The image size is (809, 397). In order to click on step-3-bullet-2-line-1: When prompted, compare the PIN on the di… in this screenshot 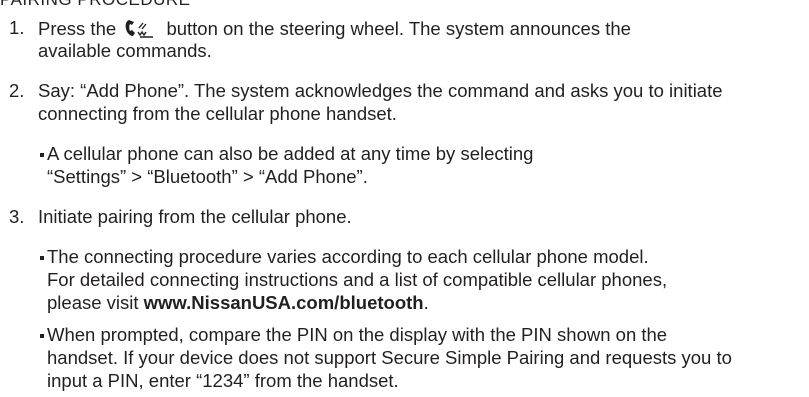, I will do `click(357, 334)`.